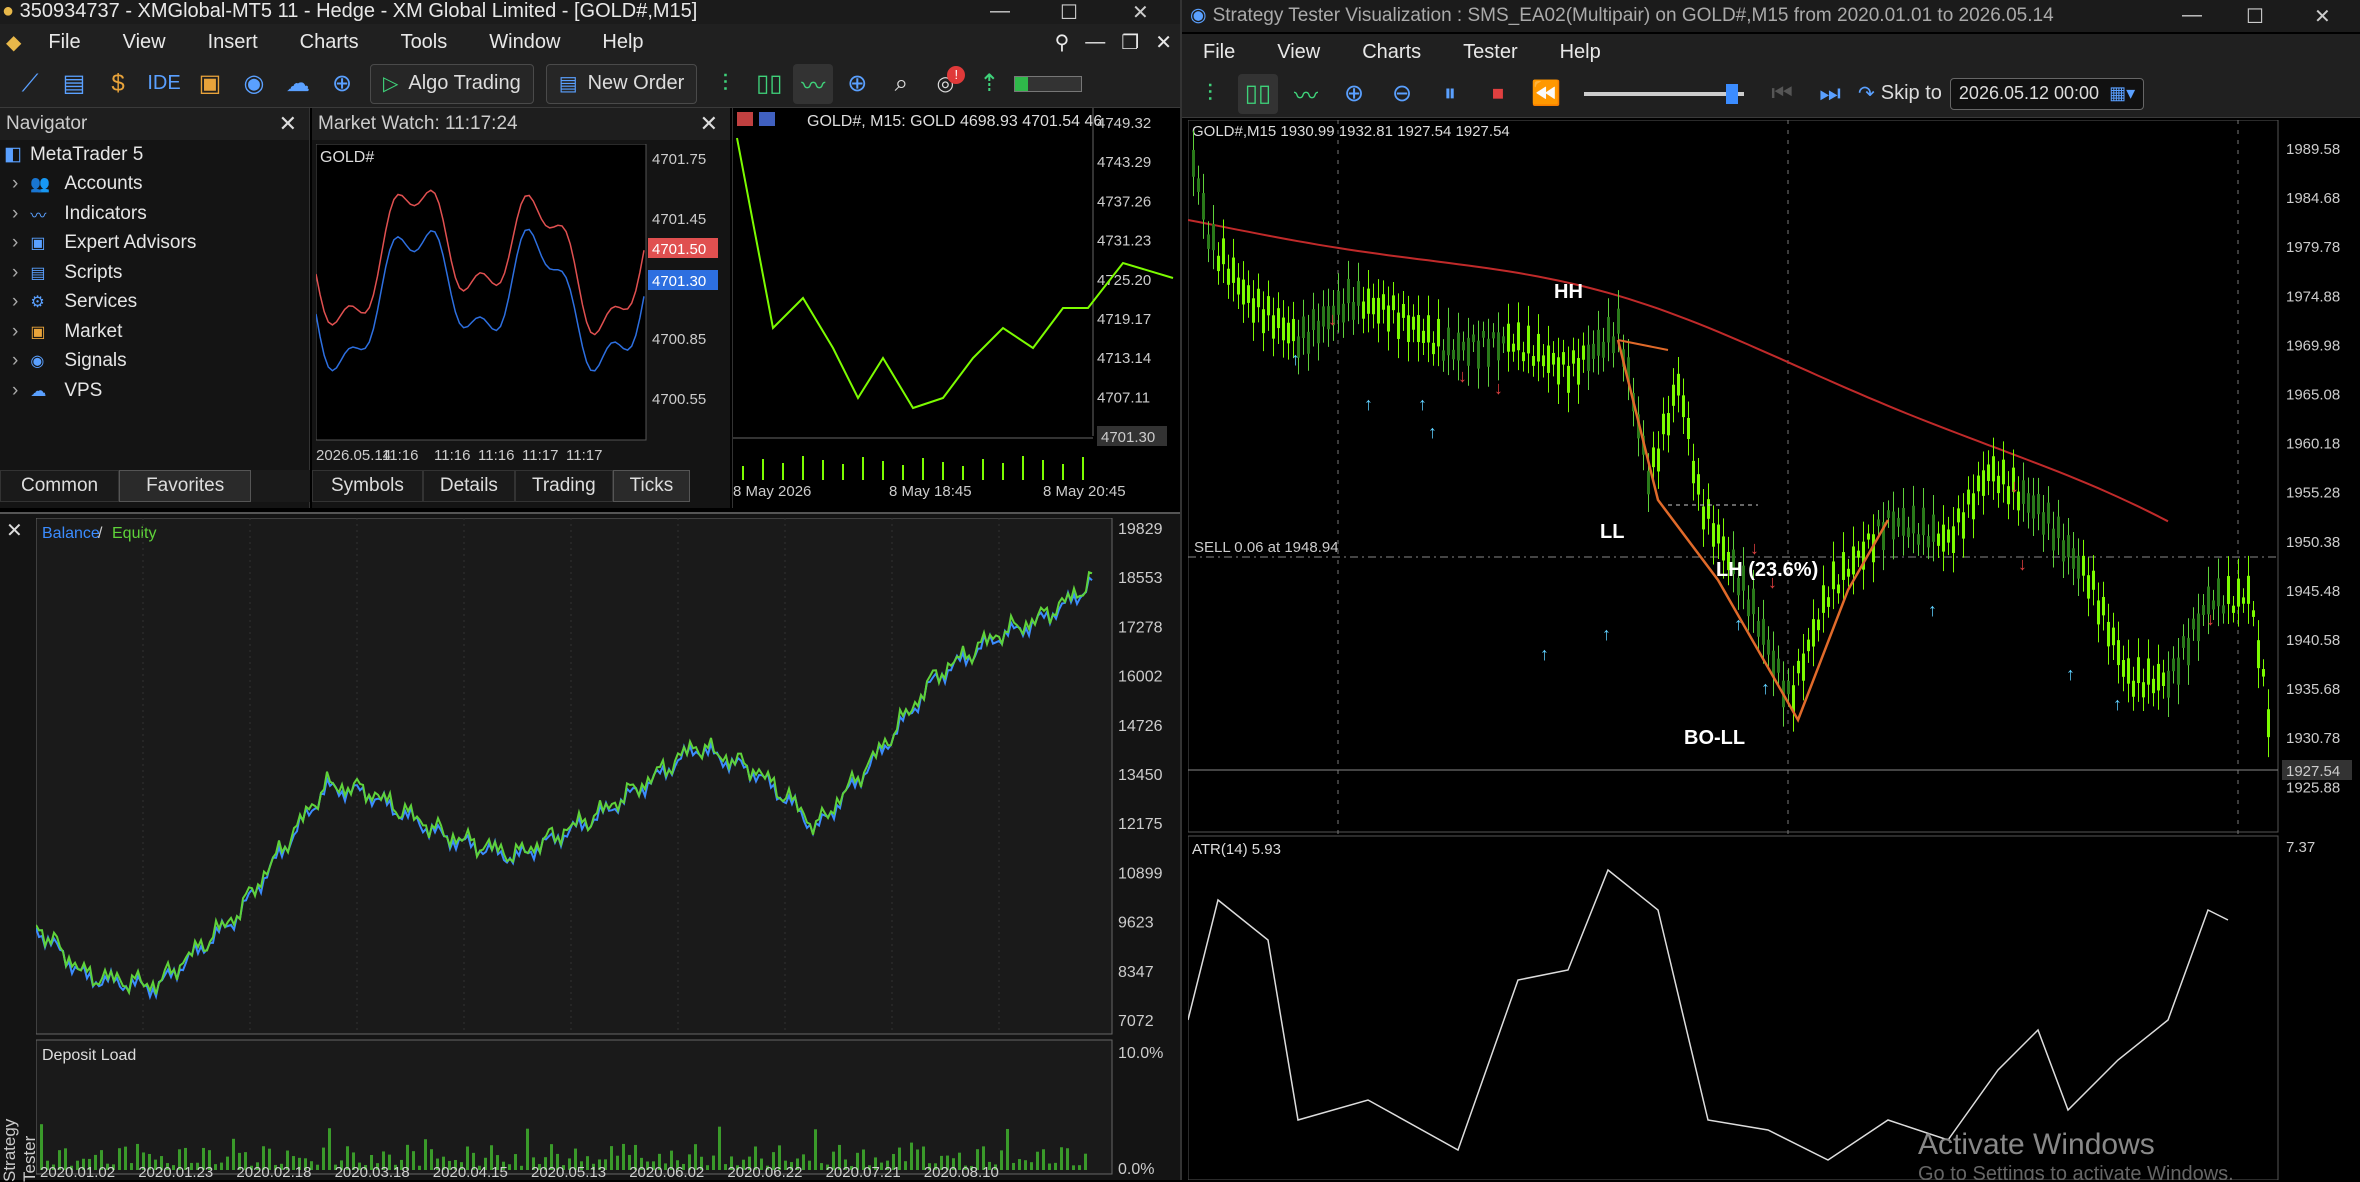 This screenshot has width=2360, height=1182. I want to click on tab-favorites: Favorites, so click(185, 486).